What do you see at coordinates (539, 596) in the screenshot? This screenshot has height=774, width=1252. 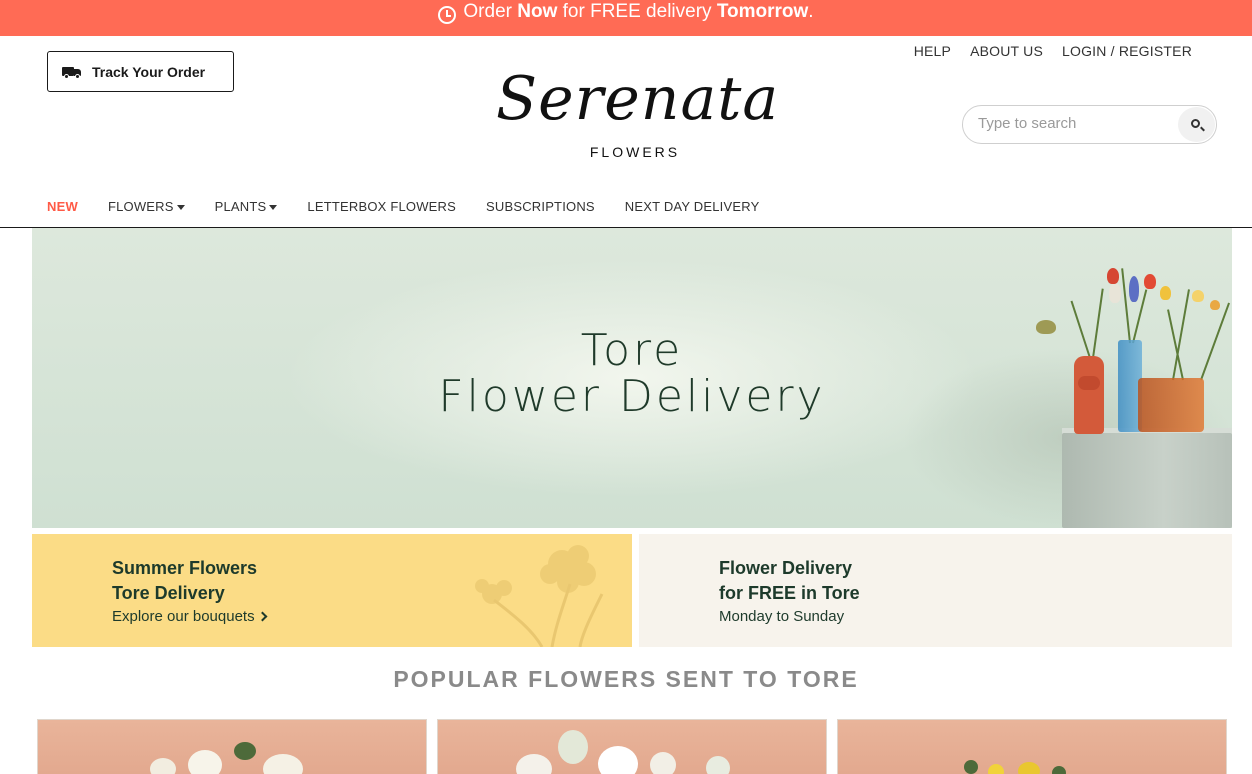 I see `flower-silhouette-image` at bounding box center [539, 596].